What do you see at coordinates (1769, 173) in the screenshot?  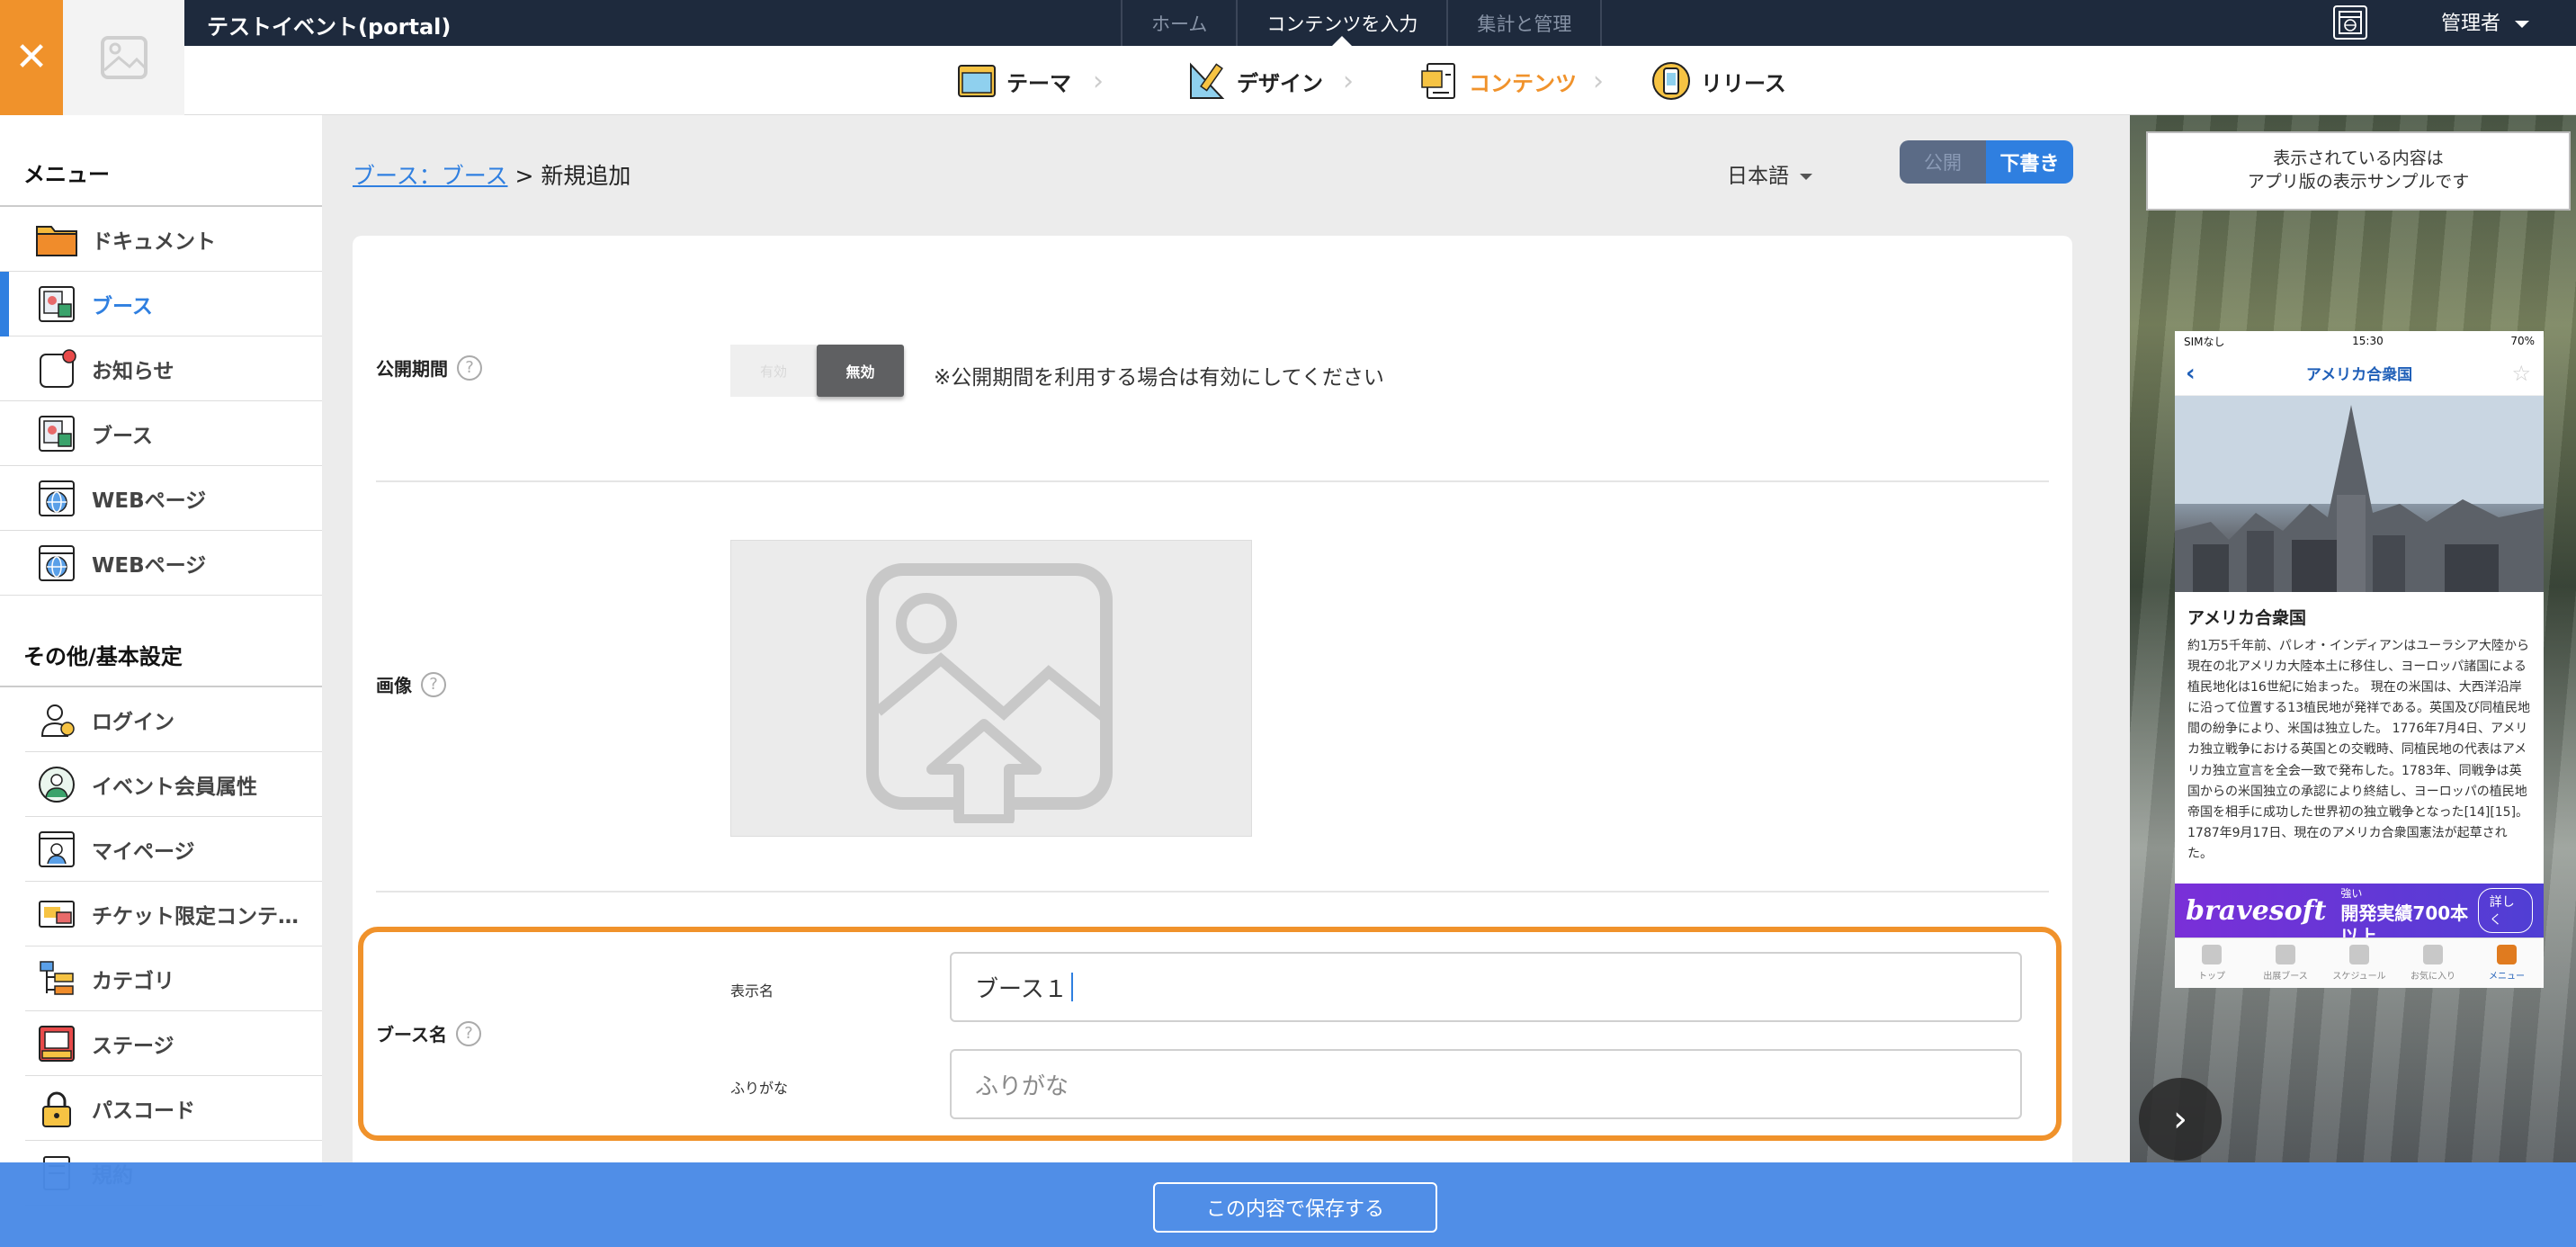 I see `language-select: 日本語` at bounding box center [1769, 173].